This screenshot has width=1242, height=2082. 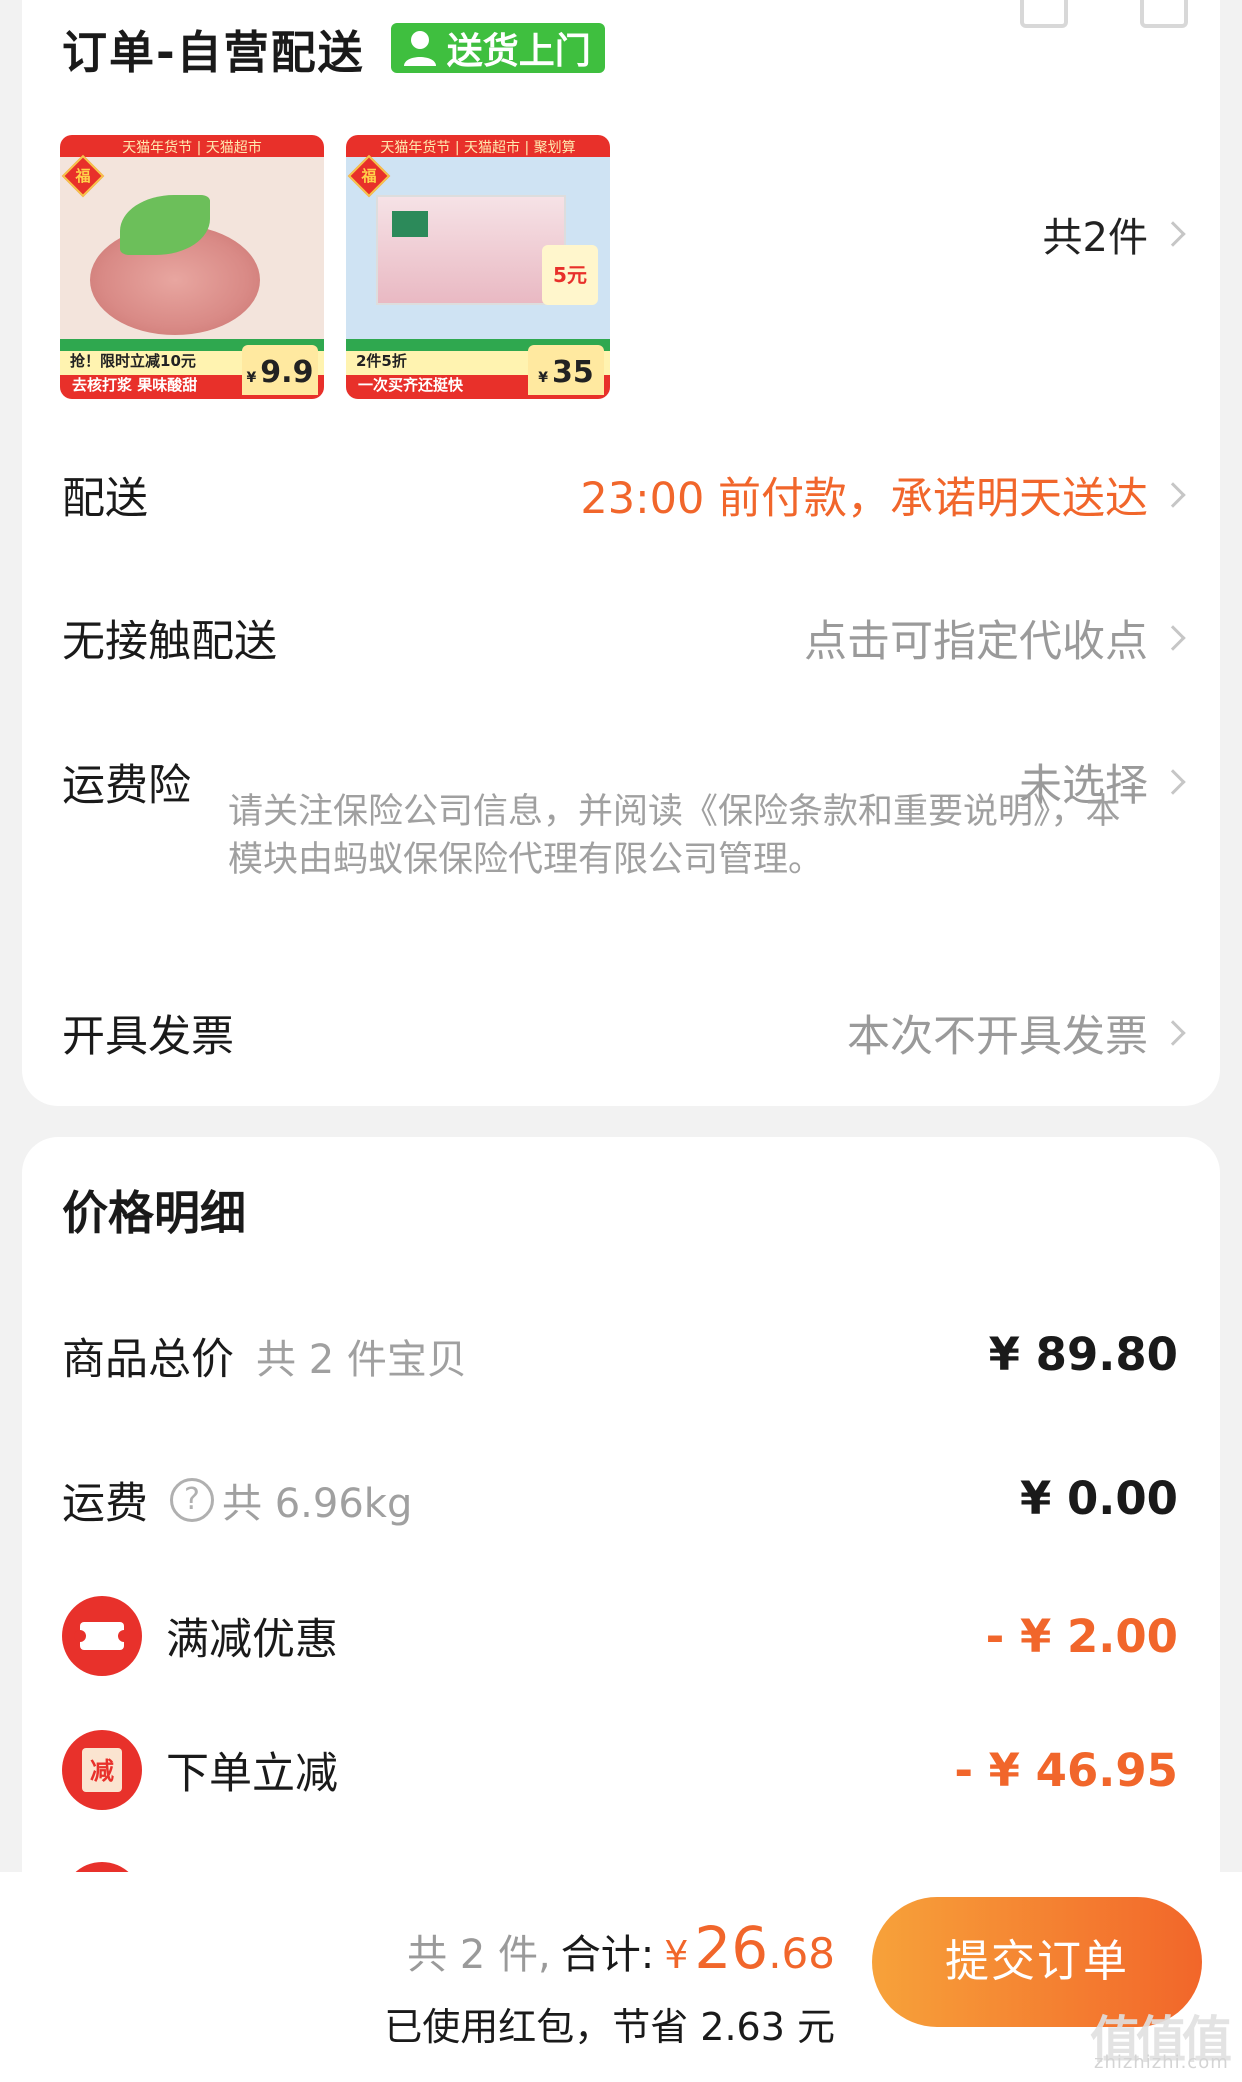 I want to click on shipping-fee-amount: ¥ 0.00, so click(x=1098, y=1498).